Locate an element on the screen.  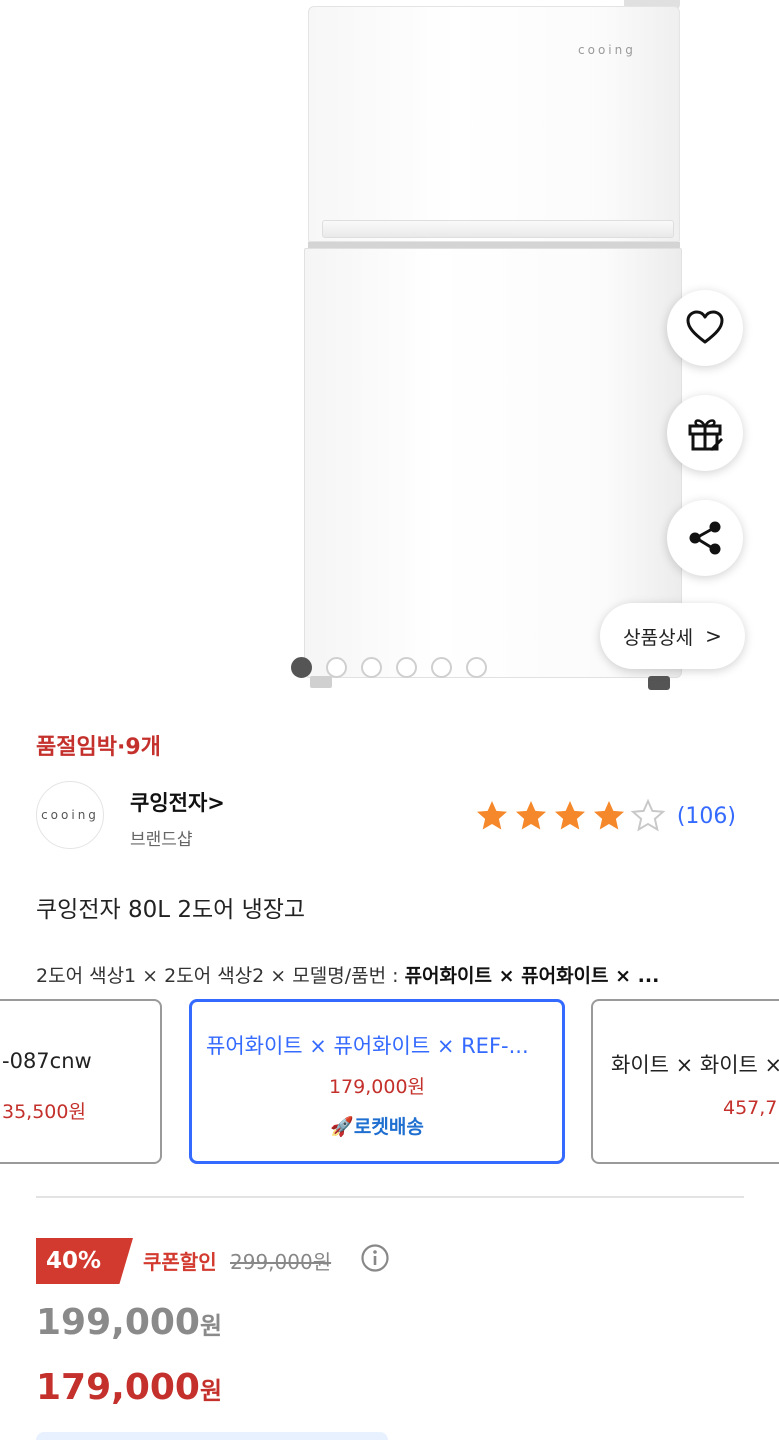
gift-icon is located at coordinates (705, 435).